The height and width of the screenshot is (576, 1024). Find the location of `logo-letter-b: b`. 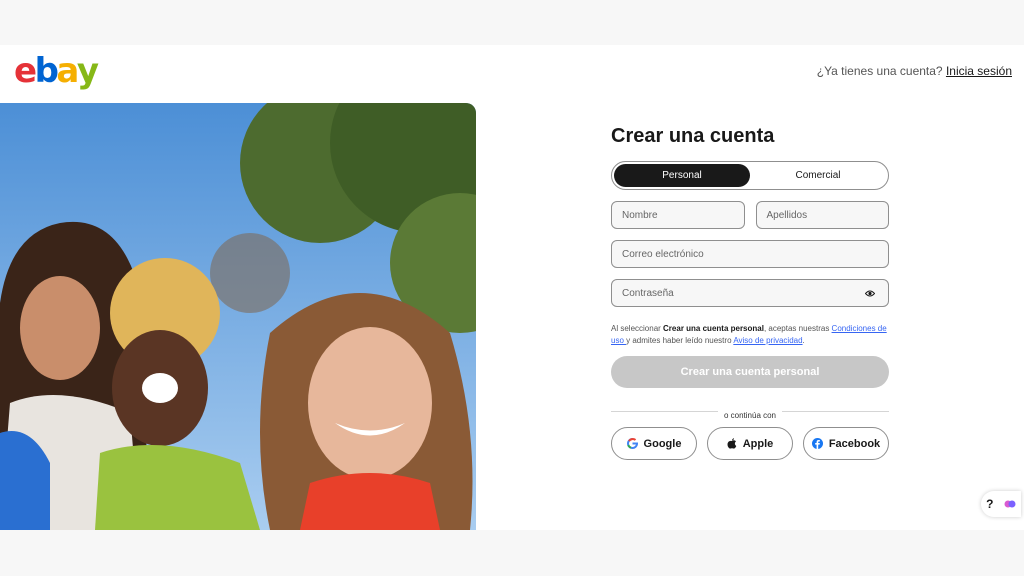

logo-letter-b: b is located at coordinates (46, 71).